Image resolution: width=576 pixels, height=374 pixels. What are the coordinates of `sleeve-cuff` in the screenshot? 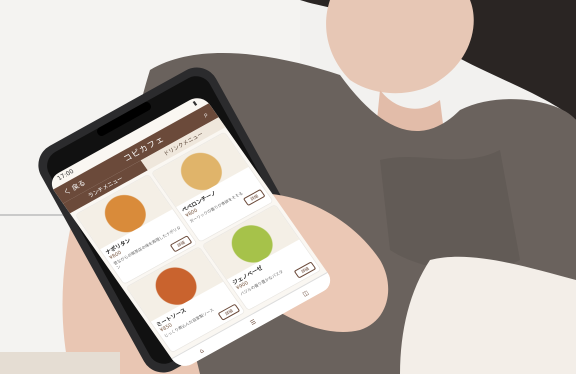 It's located at (488, 315).